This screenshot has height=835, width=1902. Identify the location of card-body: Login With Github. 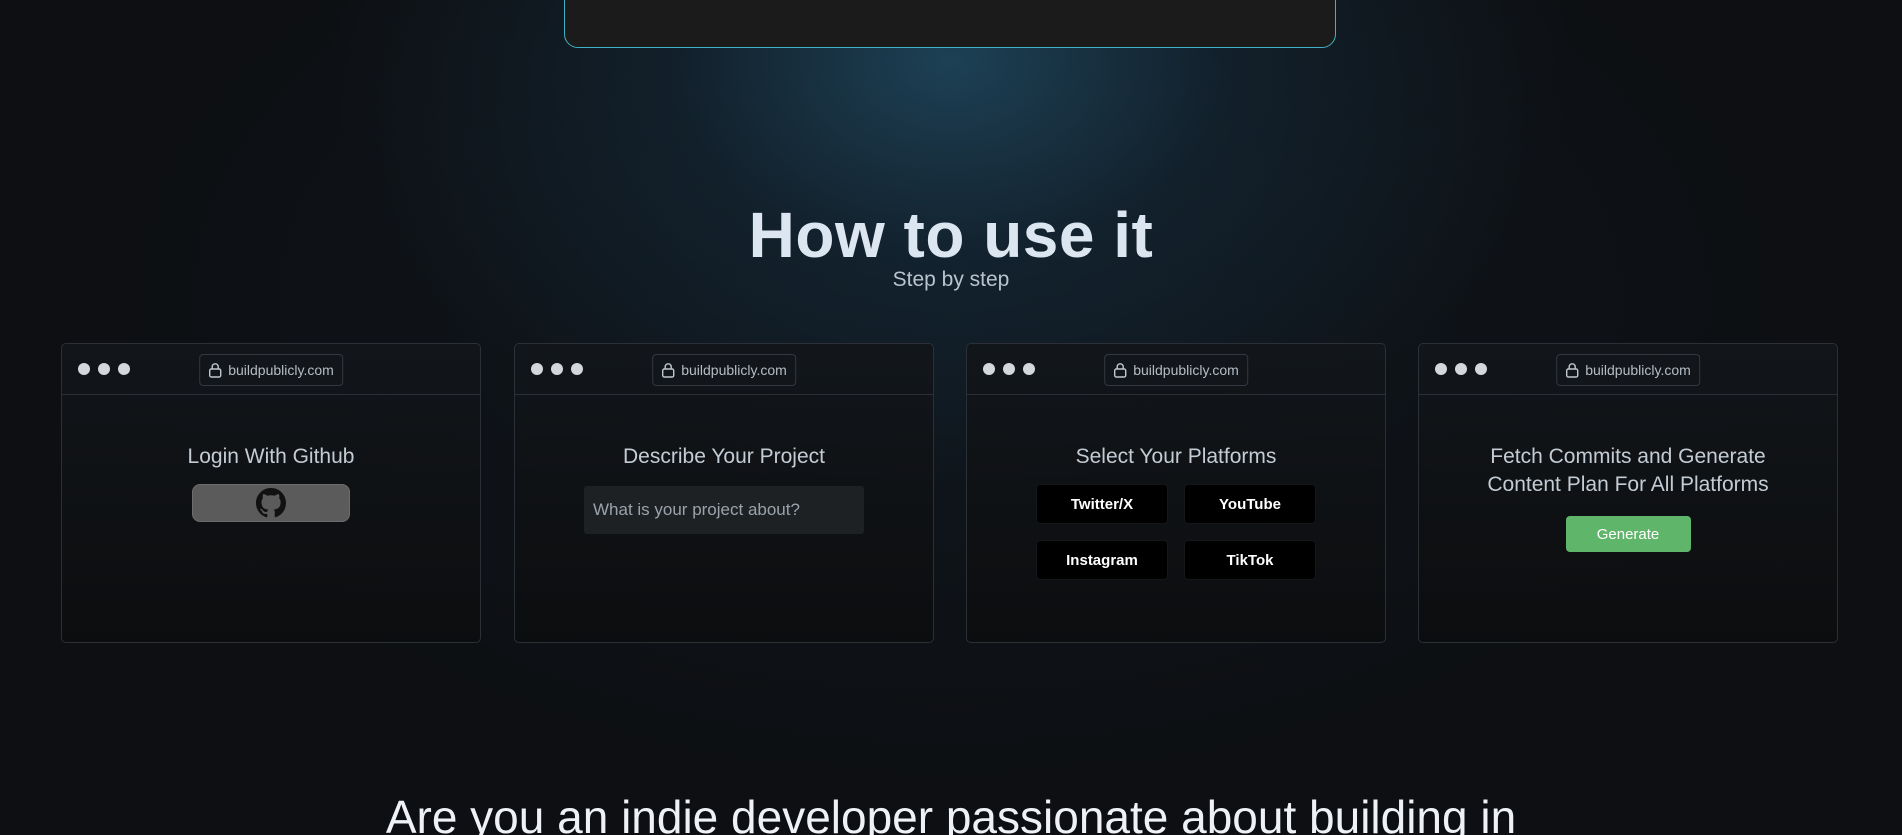
(271, 482).